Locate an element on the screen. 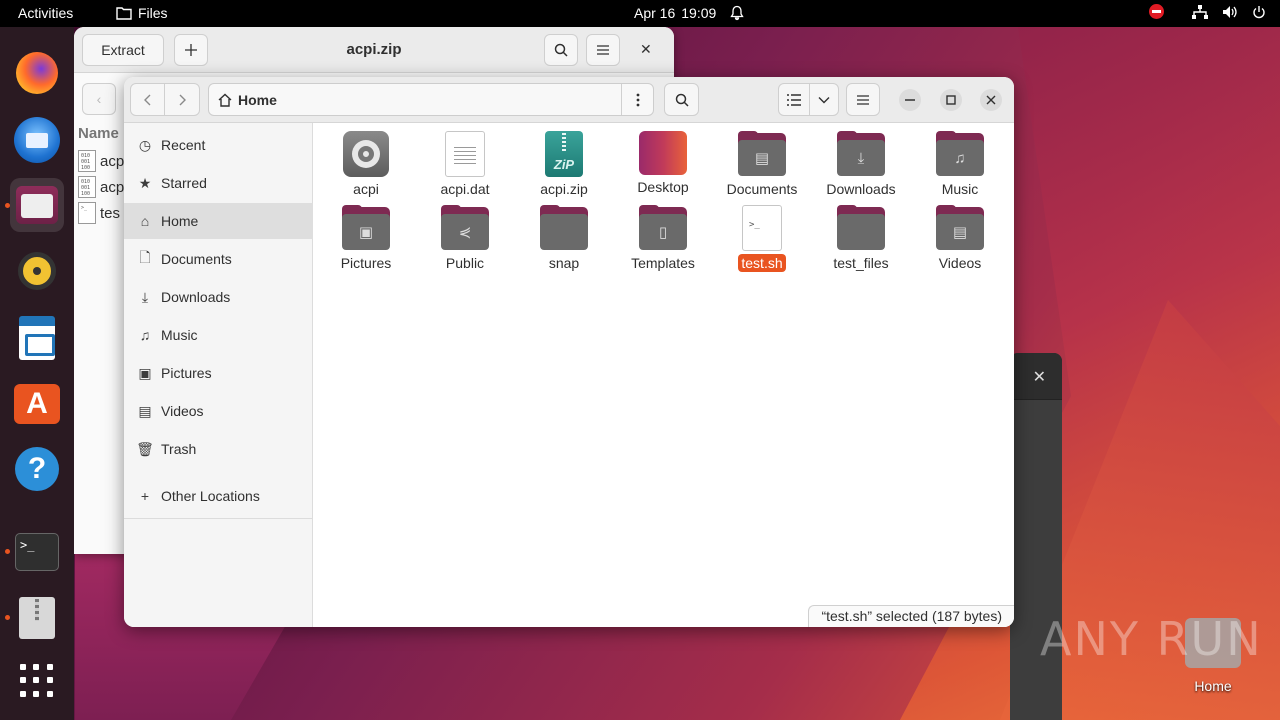  plus-icon: + is located at coordinates (145, 496).